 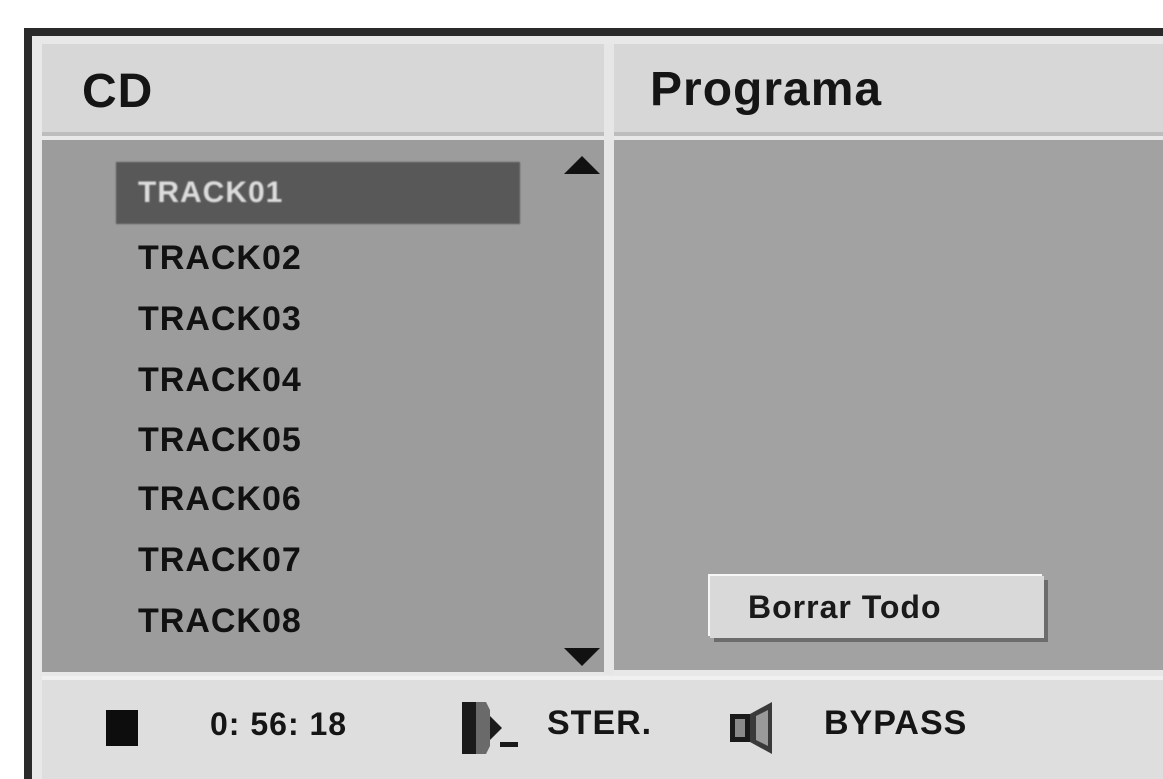 What do you see at coordinates (220, 440) in the screenshot?
I see `track-item-5: TRACK05` at bounding box center [220, 440].